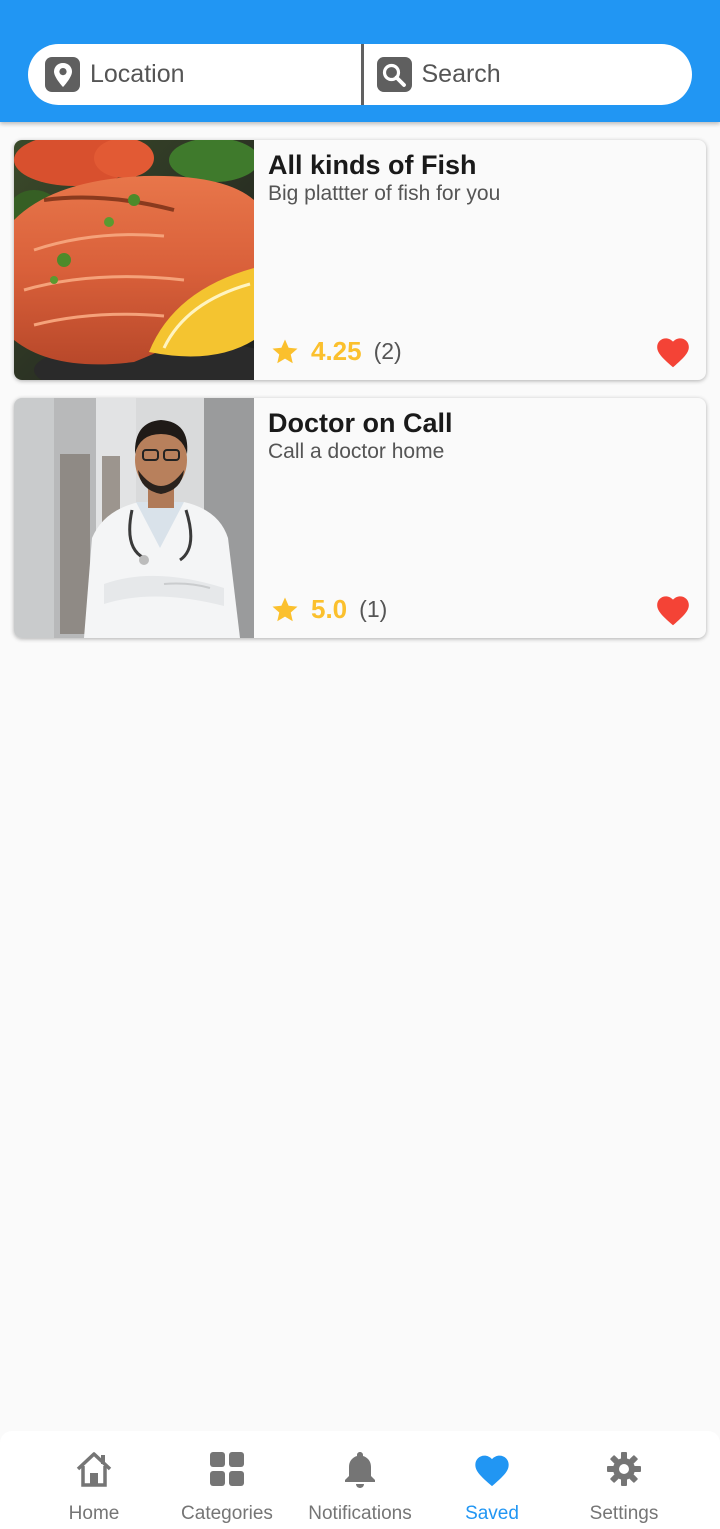 Image resolution: width=720 pixels, height=1529 pixels. Describe the element at coordinates (384, 193) in the screenshot. I see `listing-subtitle: Big plattter of fish for you` at that location.